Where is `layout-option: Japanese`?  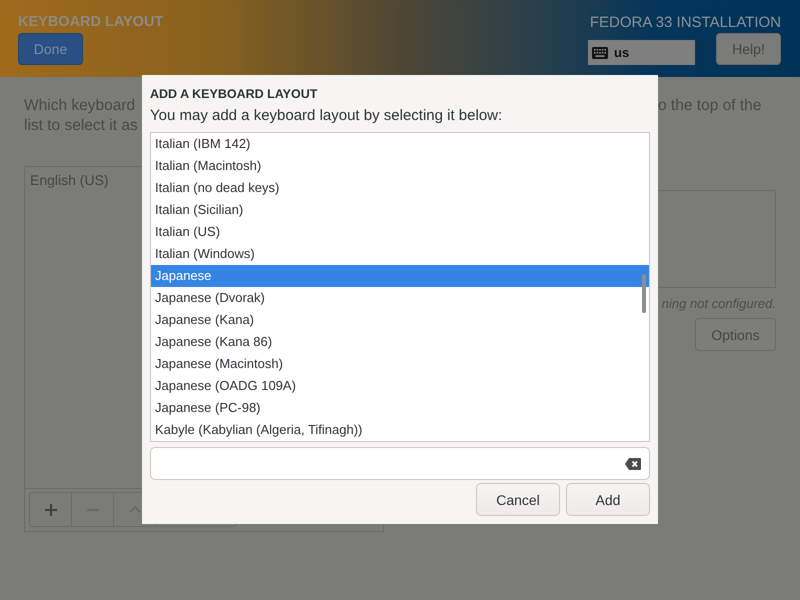 layout-option: Japanese is located at coordinates (400, 276).